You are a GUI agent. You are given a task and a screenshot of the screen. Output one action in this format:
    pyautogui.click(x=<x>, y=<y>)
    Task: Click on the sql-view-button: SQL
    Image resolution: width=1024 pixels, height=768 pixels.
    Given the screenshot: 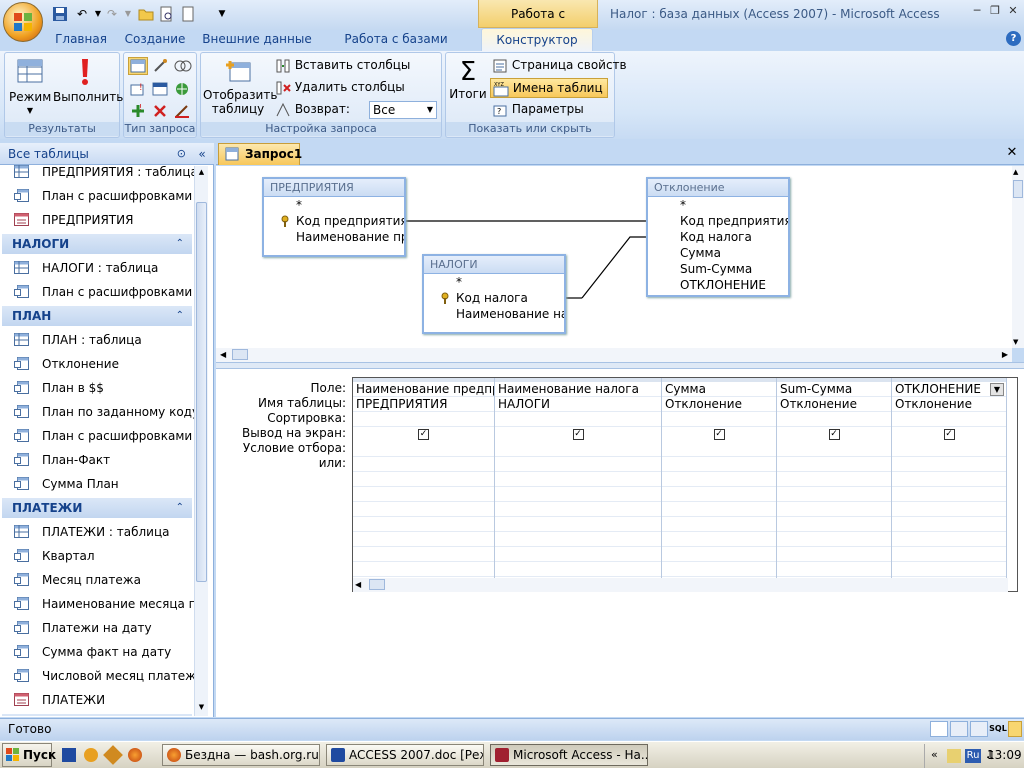 What is the action you would take?
    pyautogui.click(x=998, y=729)
    